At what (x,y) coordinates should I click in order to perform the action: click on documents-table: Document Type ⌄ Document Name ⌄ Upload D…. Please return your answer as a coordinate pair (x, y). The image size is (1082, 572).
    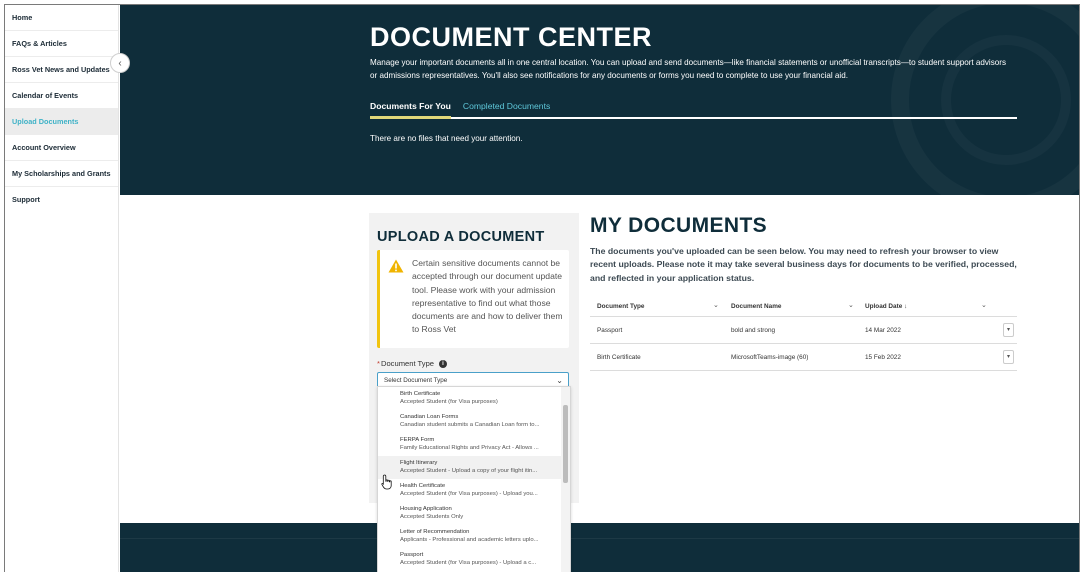
    Looking at the image, I should click on (803, 334).